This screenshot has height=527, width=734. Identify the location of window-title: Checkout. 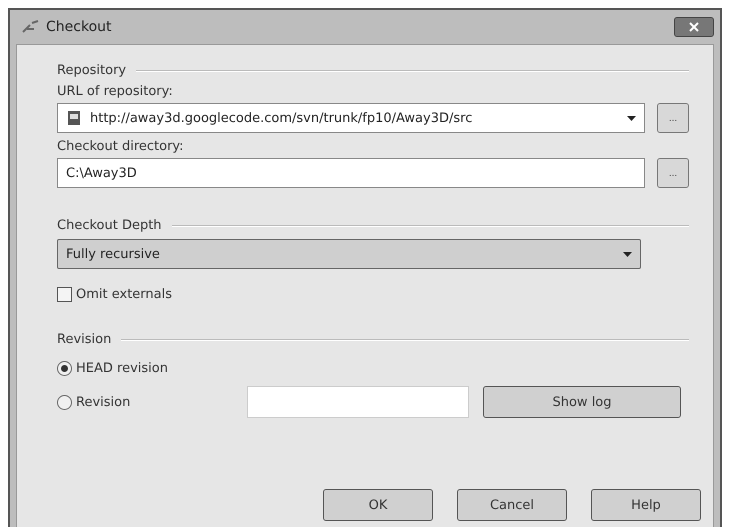
(79, 27).